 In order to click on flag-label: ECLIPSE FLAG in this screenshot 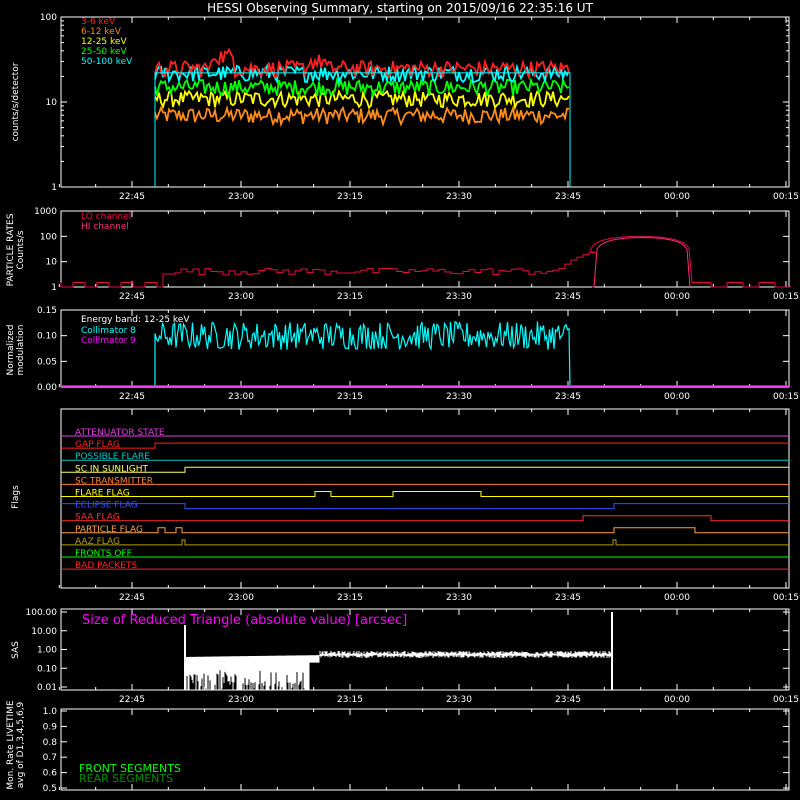, I will do `click(106, 506)`.